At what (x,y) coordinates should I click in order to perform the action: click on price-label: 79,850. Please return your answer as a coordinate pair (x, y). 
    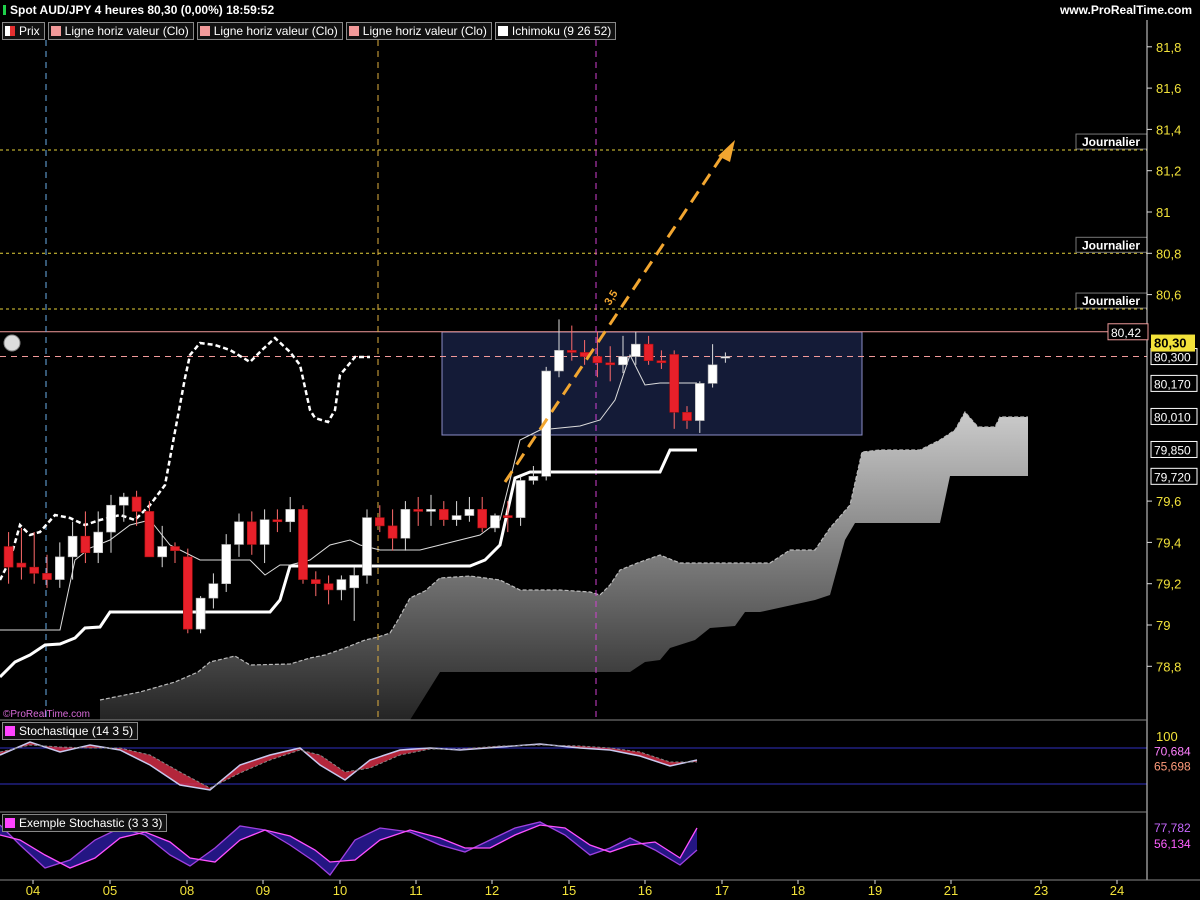
    Looking at the image, I should click on (1172, 450).